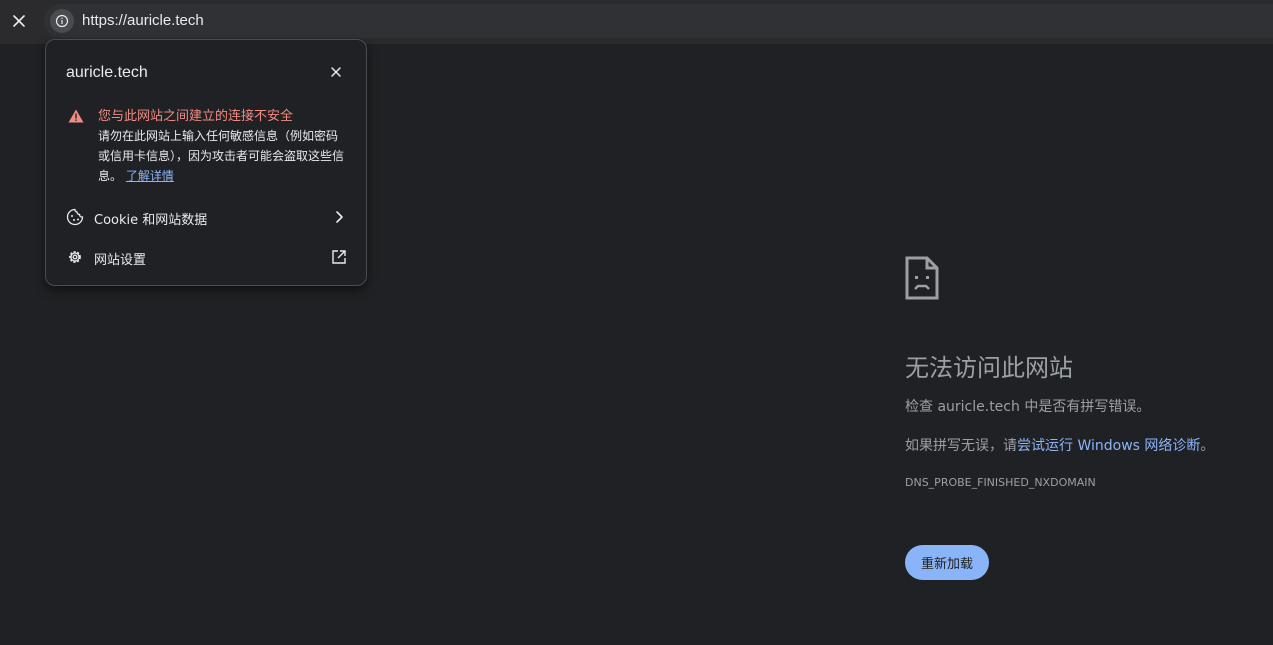  What do you see at coordinates (107, 72) in the screenshot?
I see `popup-title: auricle.tech` at bounding box center [107, 72].